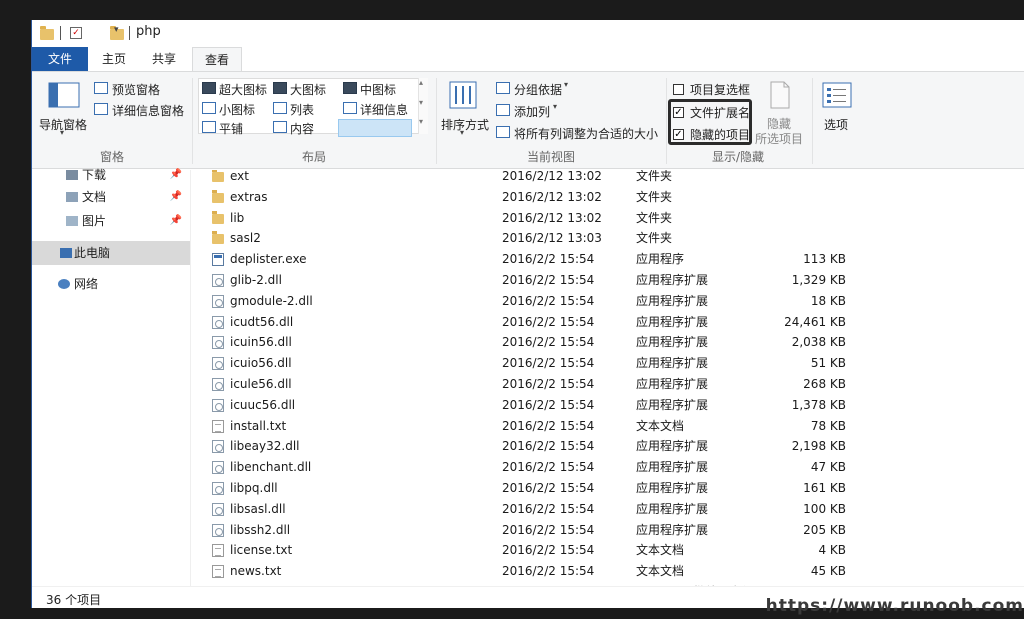 The width and height of the screenshot is (1024, 619). I want to click on item-checkboxes-checkbox, so click(678, 89).